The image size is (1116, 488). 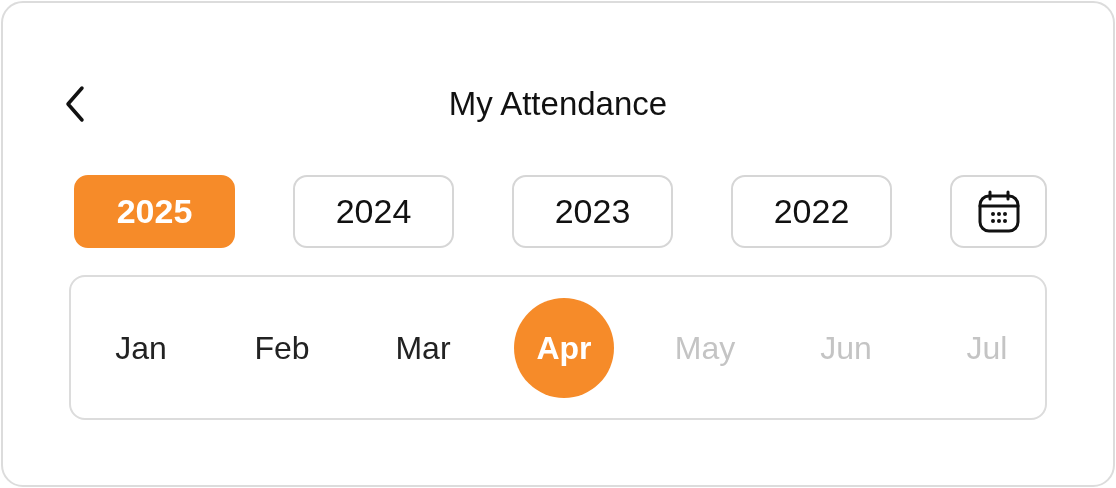 What do you see at coordinates (423, 347) in the screenshot?
I see `month-item: Mar` at bounding box center [423, 347].